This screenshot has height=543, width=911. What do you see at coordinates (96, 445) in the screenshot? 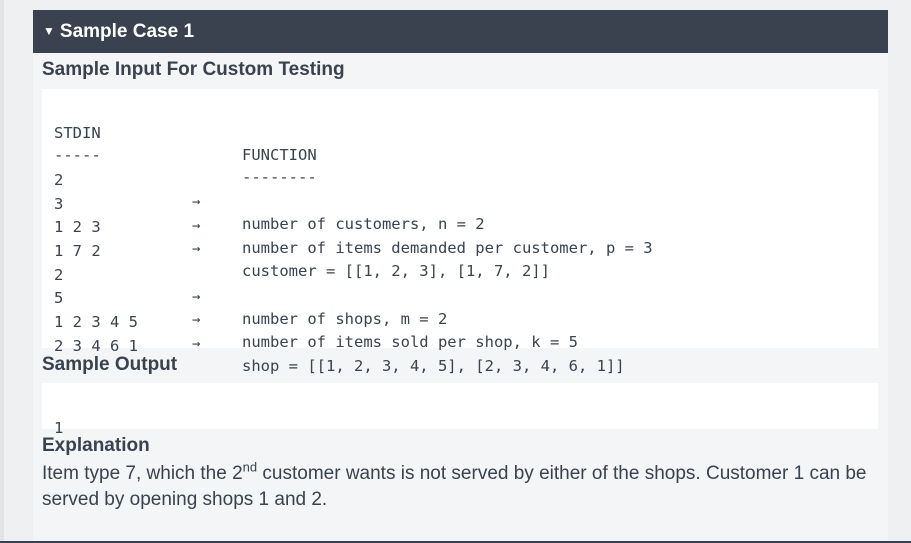
I see `explanation-heading: Explanation` at bounding box center [96, 445].